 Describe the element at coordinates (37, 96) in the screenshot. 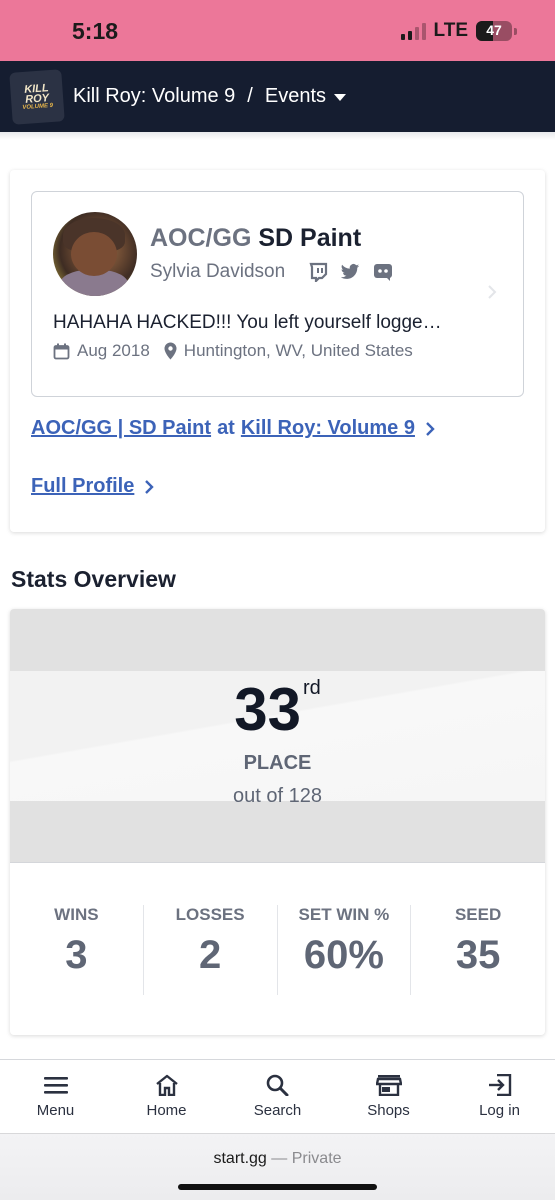

I see `event-logo: KILL ROY VOLUME 9` at that location.